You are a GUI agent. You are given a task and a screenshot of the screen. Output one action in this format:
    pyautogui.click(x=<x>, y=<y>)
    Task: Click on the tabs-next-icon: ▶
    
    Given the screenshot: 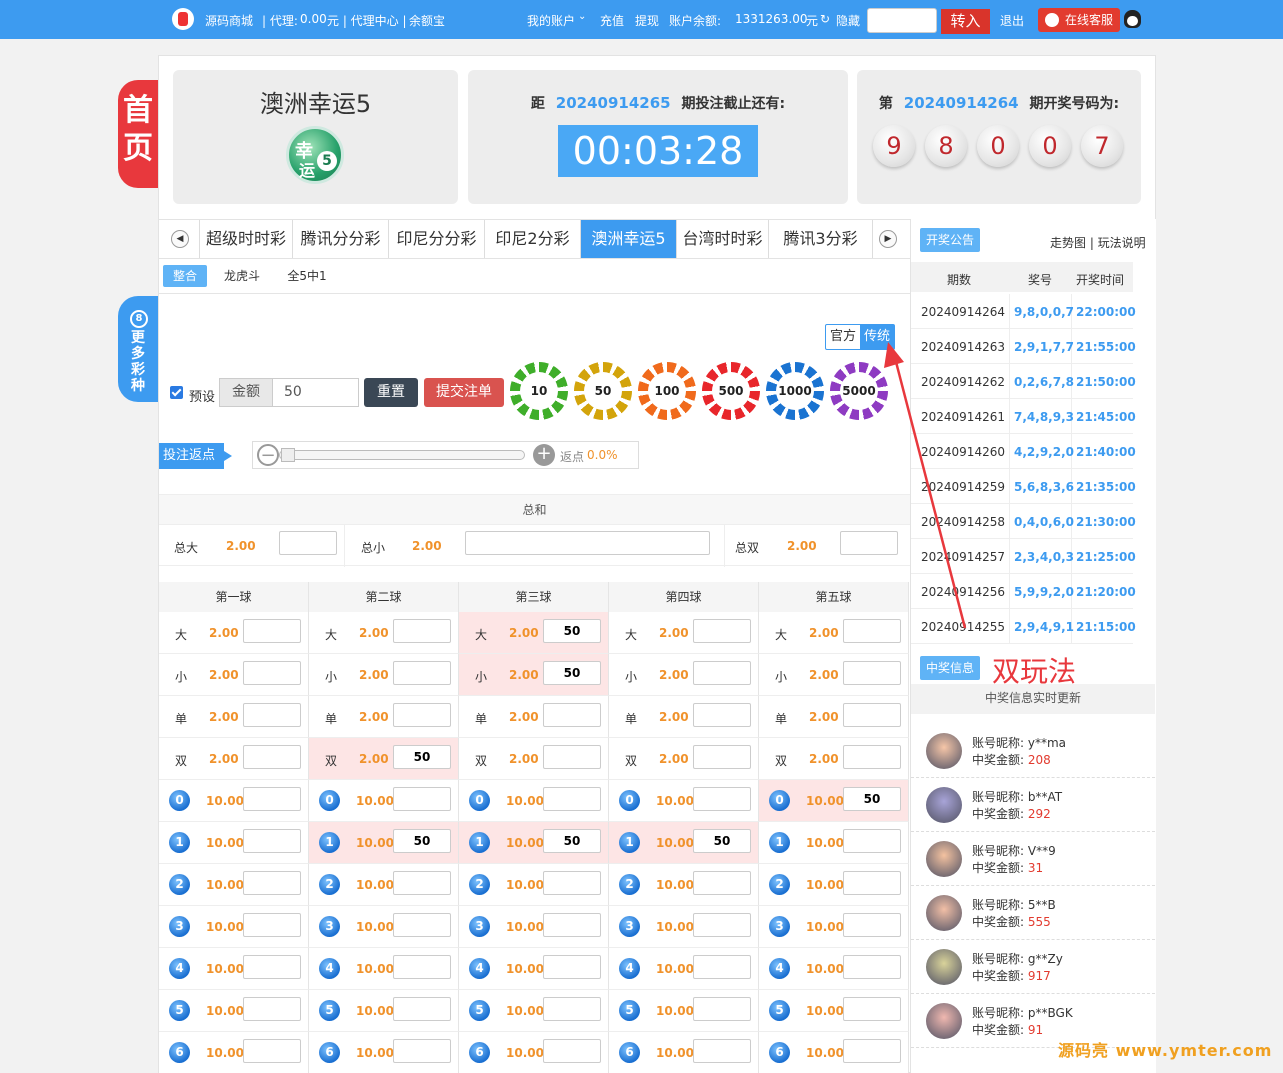 What is the action you would take?
    pyautogui.click(x=888, y=239)
    